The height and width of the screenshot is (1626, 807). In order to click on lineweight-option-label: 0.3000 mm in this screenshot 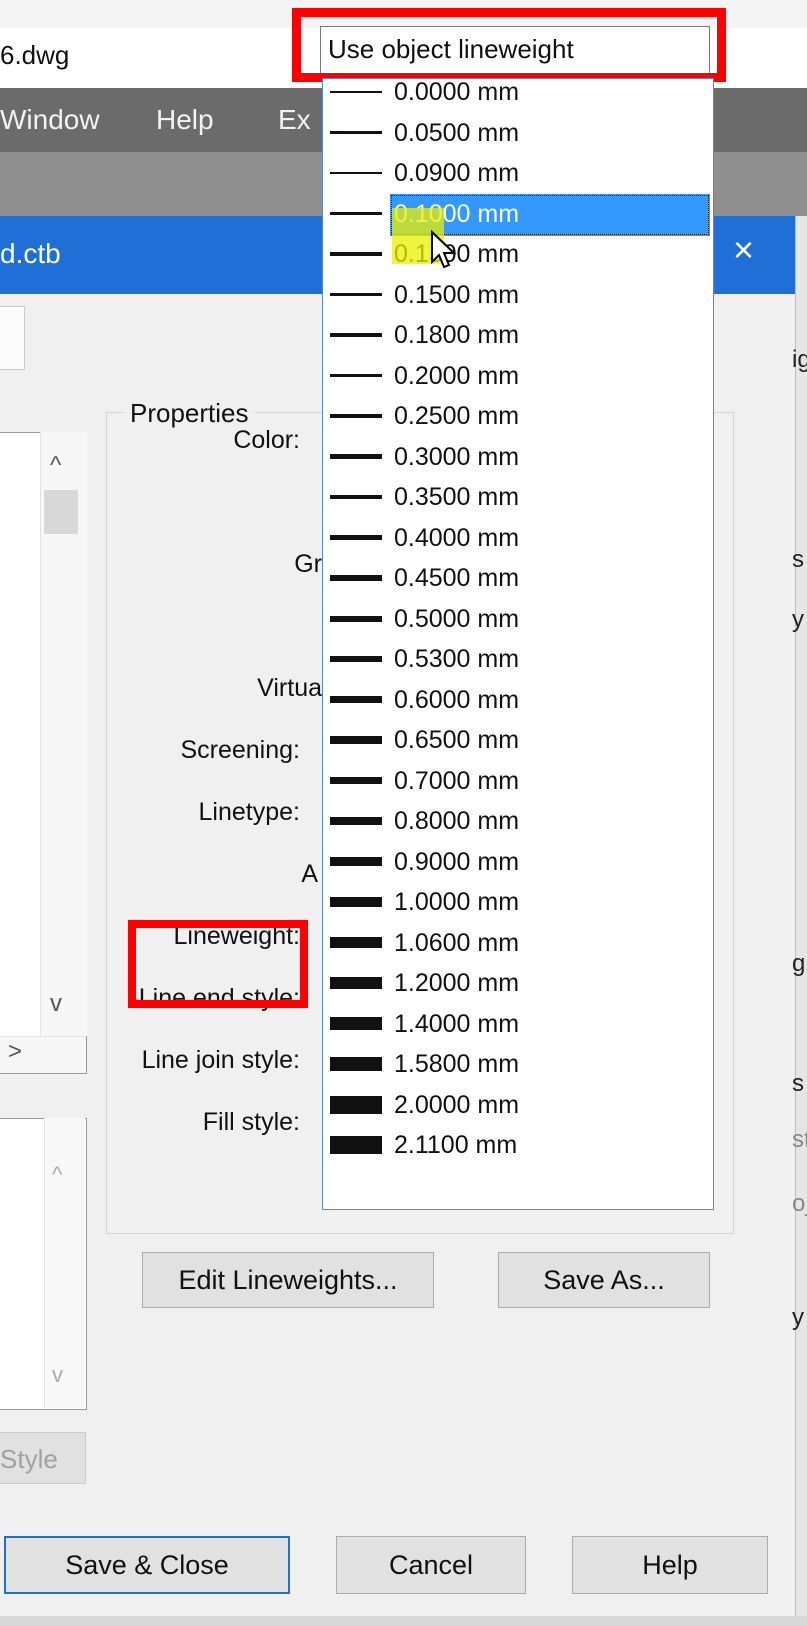, I will do `click(457, 456)`.